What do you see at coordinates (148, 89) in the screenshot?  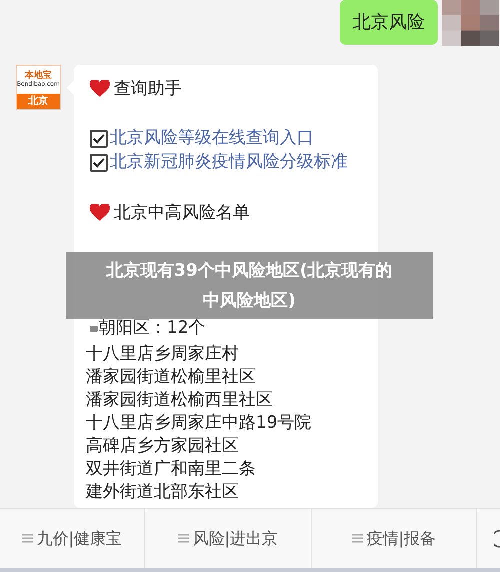 I see `section-heading: 查询助手` at bounding box center [148, 89].